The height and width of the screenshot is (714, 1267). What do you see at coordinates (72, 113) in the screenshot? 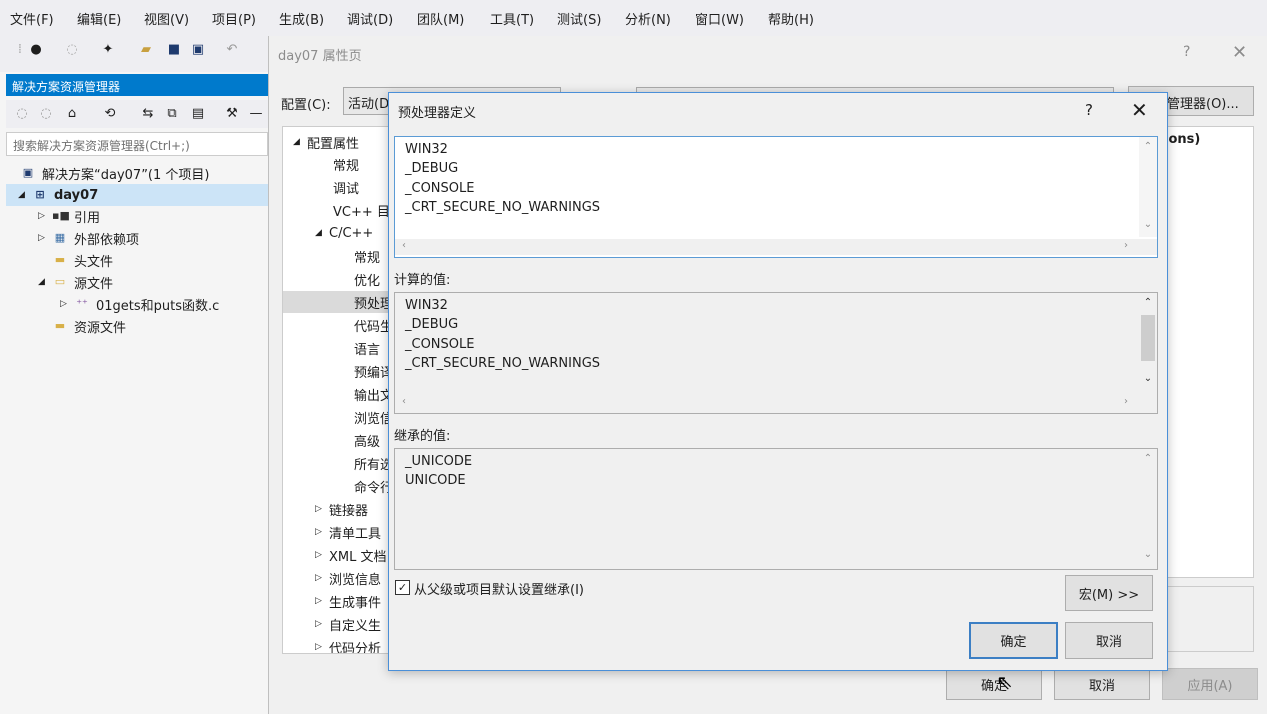
I see `home-icon: ⌂` at bounding box center [72, 113].